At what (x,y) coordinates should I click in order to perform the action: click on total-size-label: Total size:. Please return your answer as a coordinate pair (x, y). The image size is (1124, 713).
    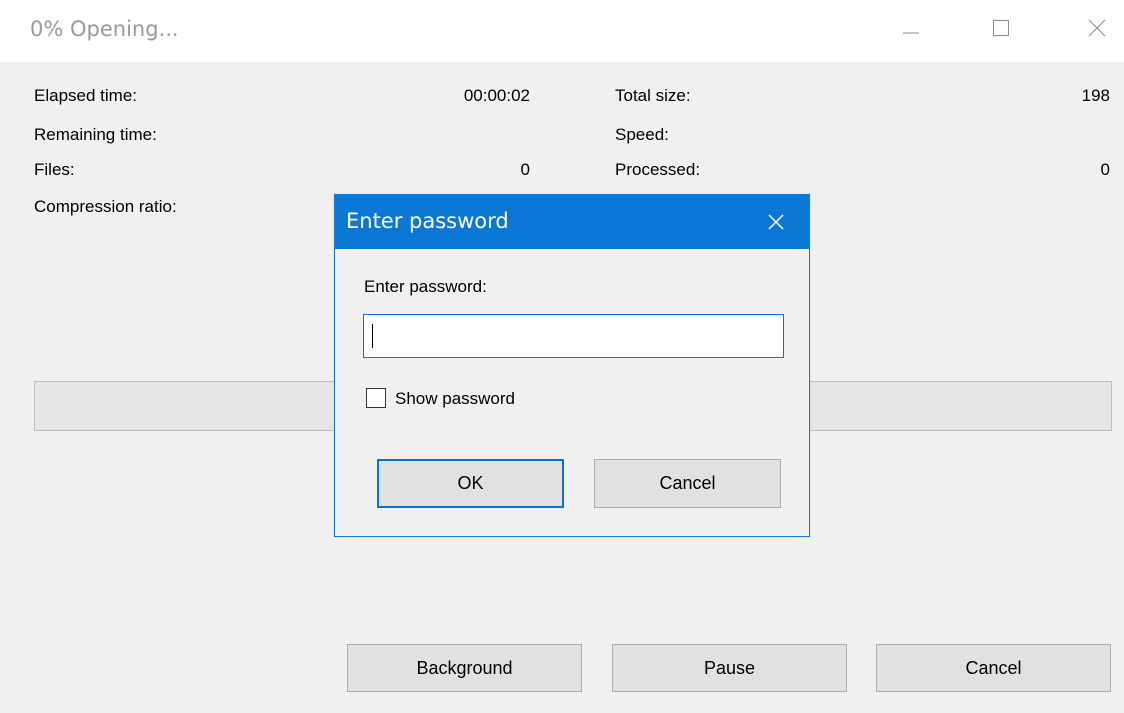
    Looking at the image, I should click on (653, 95).